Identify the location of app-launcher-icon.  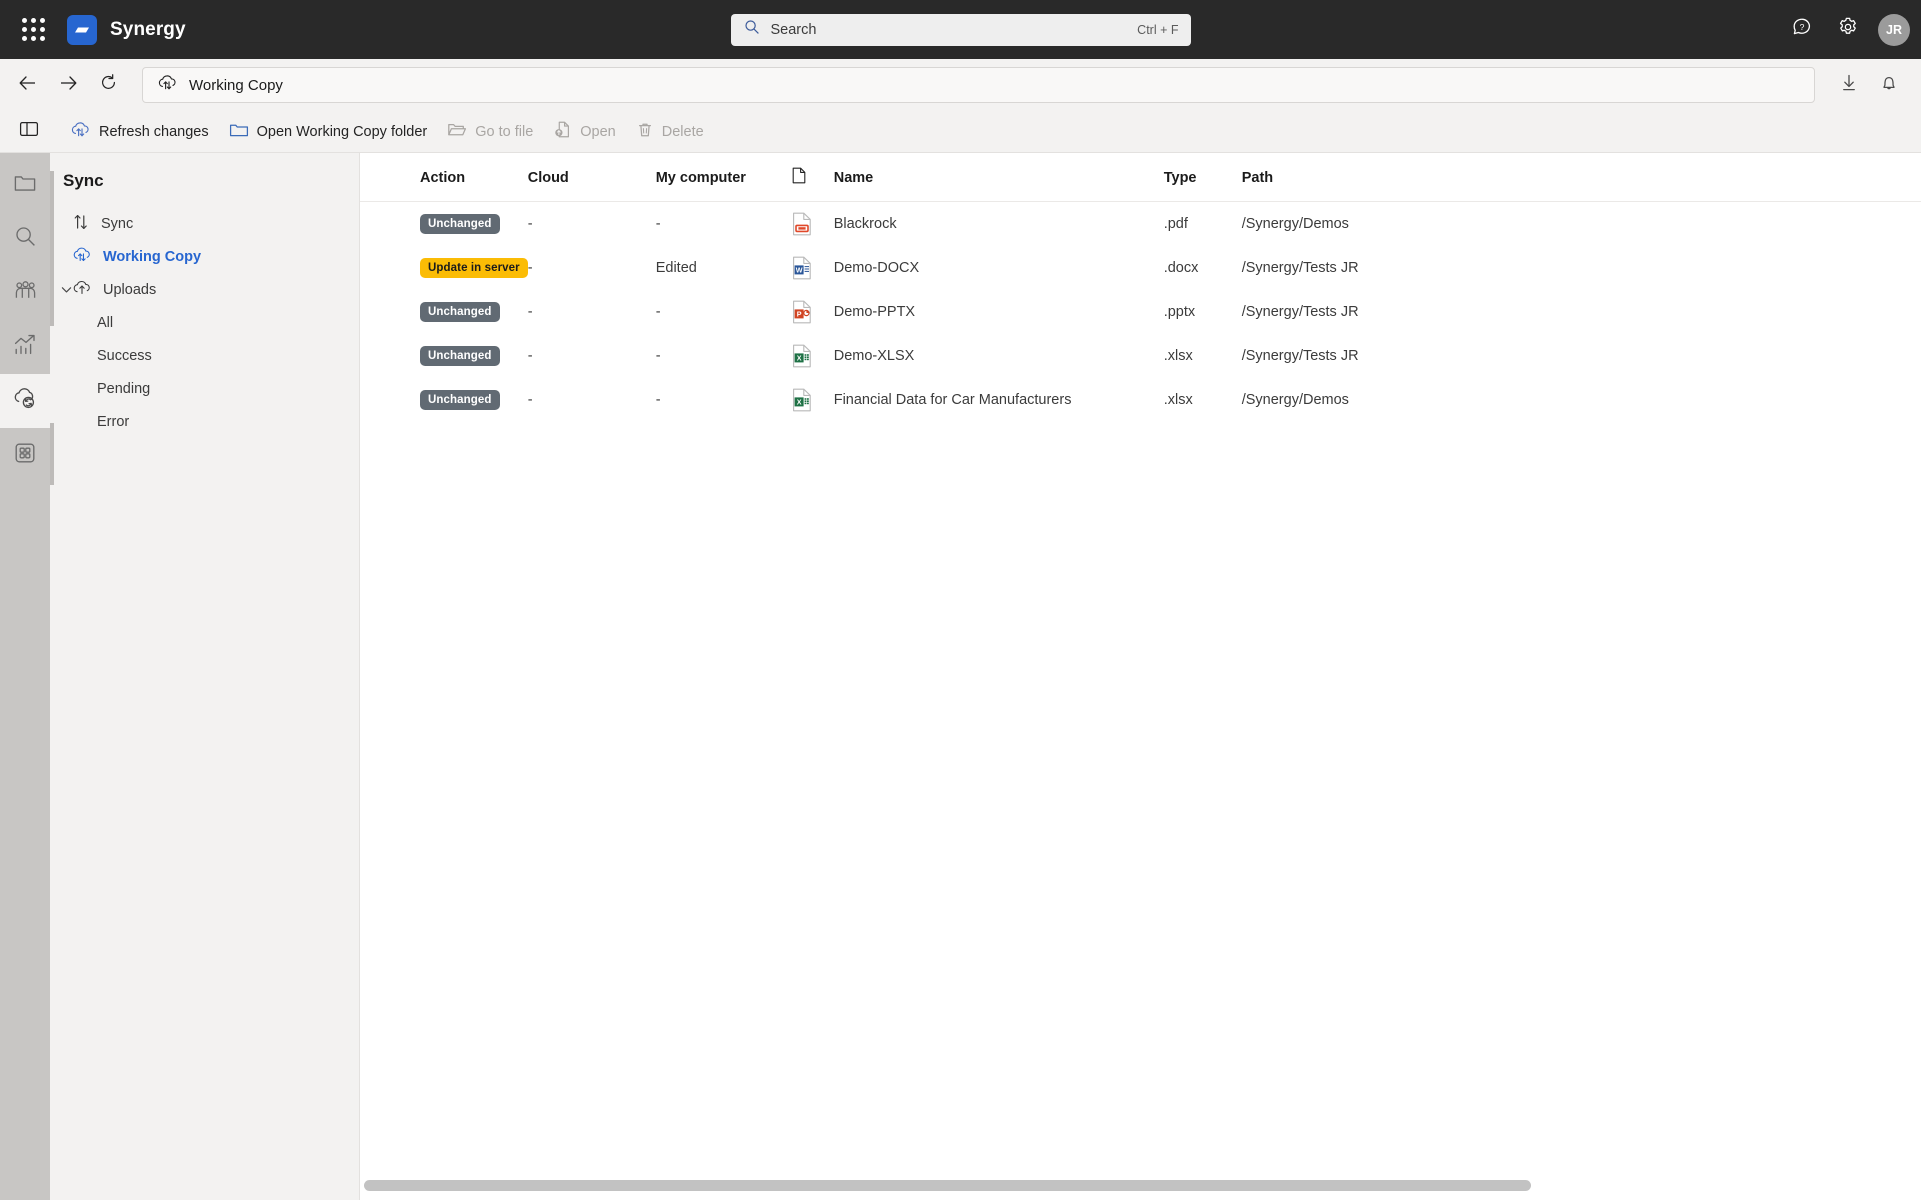
(33, 29).